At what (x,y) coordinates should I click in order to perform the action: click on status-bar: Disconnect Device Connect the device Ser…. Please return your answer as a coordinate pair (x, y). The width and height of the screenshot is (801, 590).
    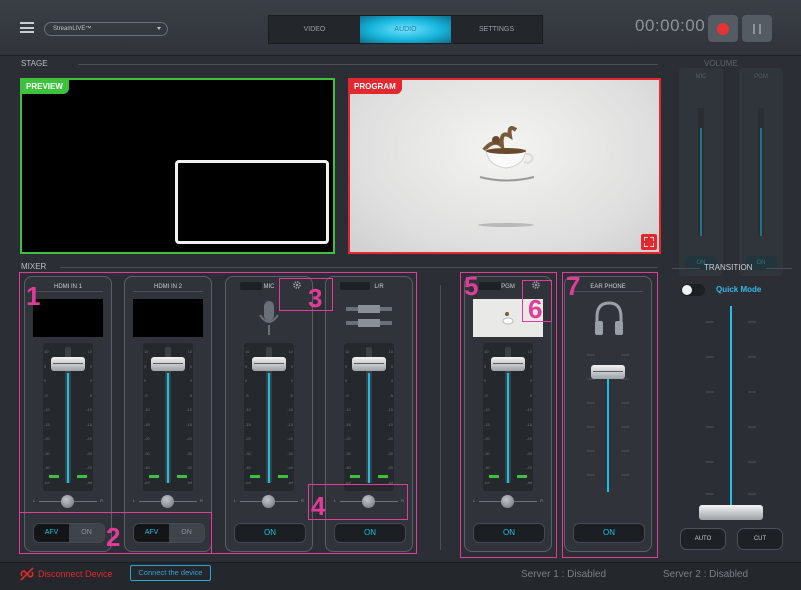
    Looking at the image, I should click on (400, 576).